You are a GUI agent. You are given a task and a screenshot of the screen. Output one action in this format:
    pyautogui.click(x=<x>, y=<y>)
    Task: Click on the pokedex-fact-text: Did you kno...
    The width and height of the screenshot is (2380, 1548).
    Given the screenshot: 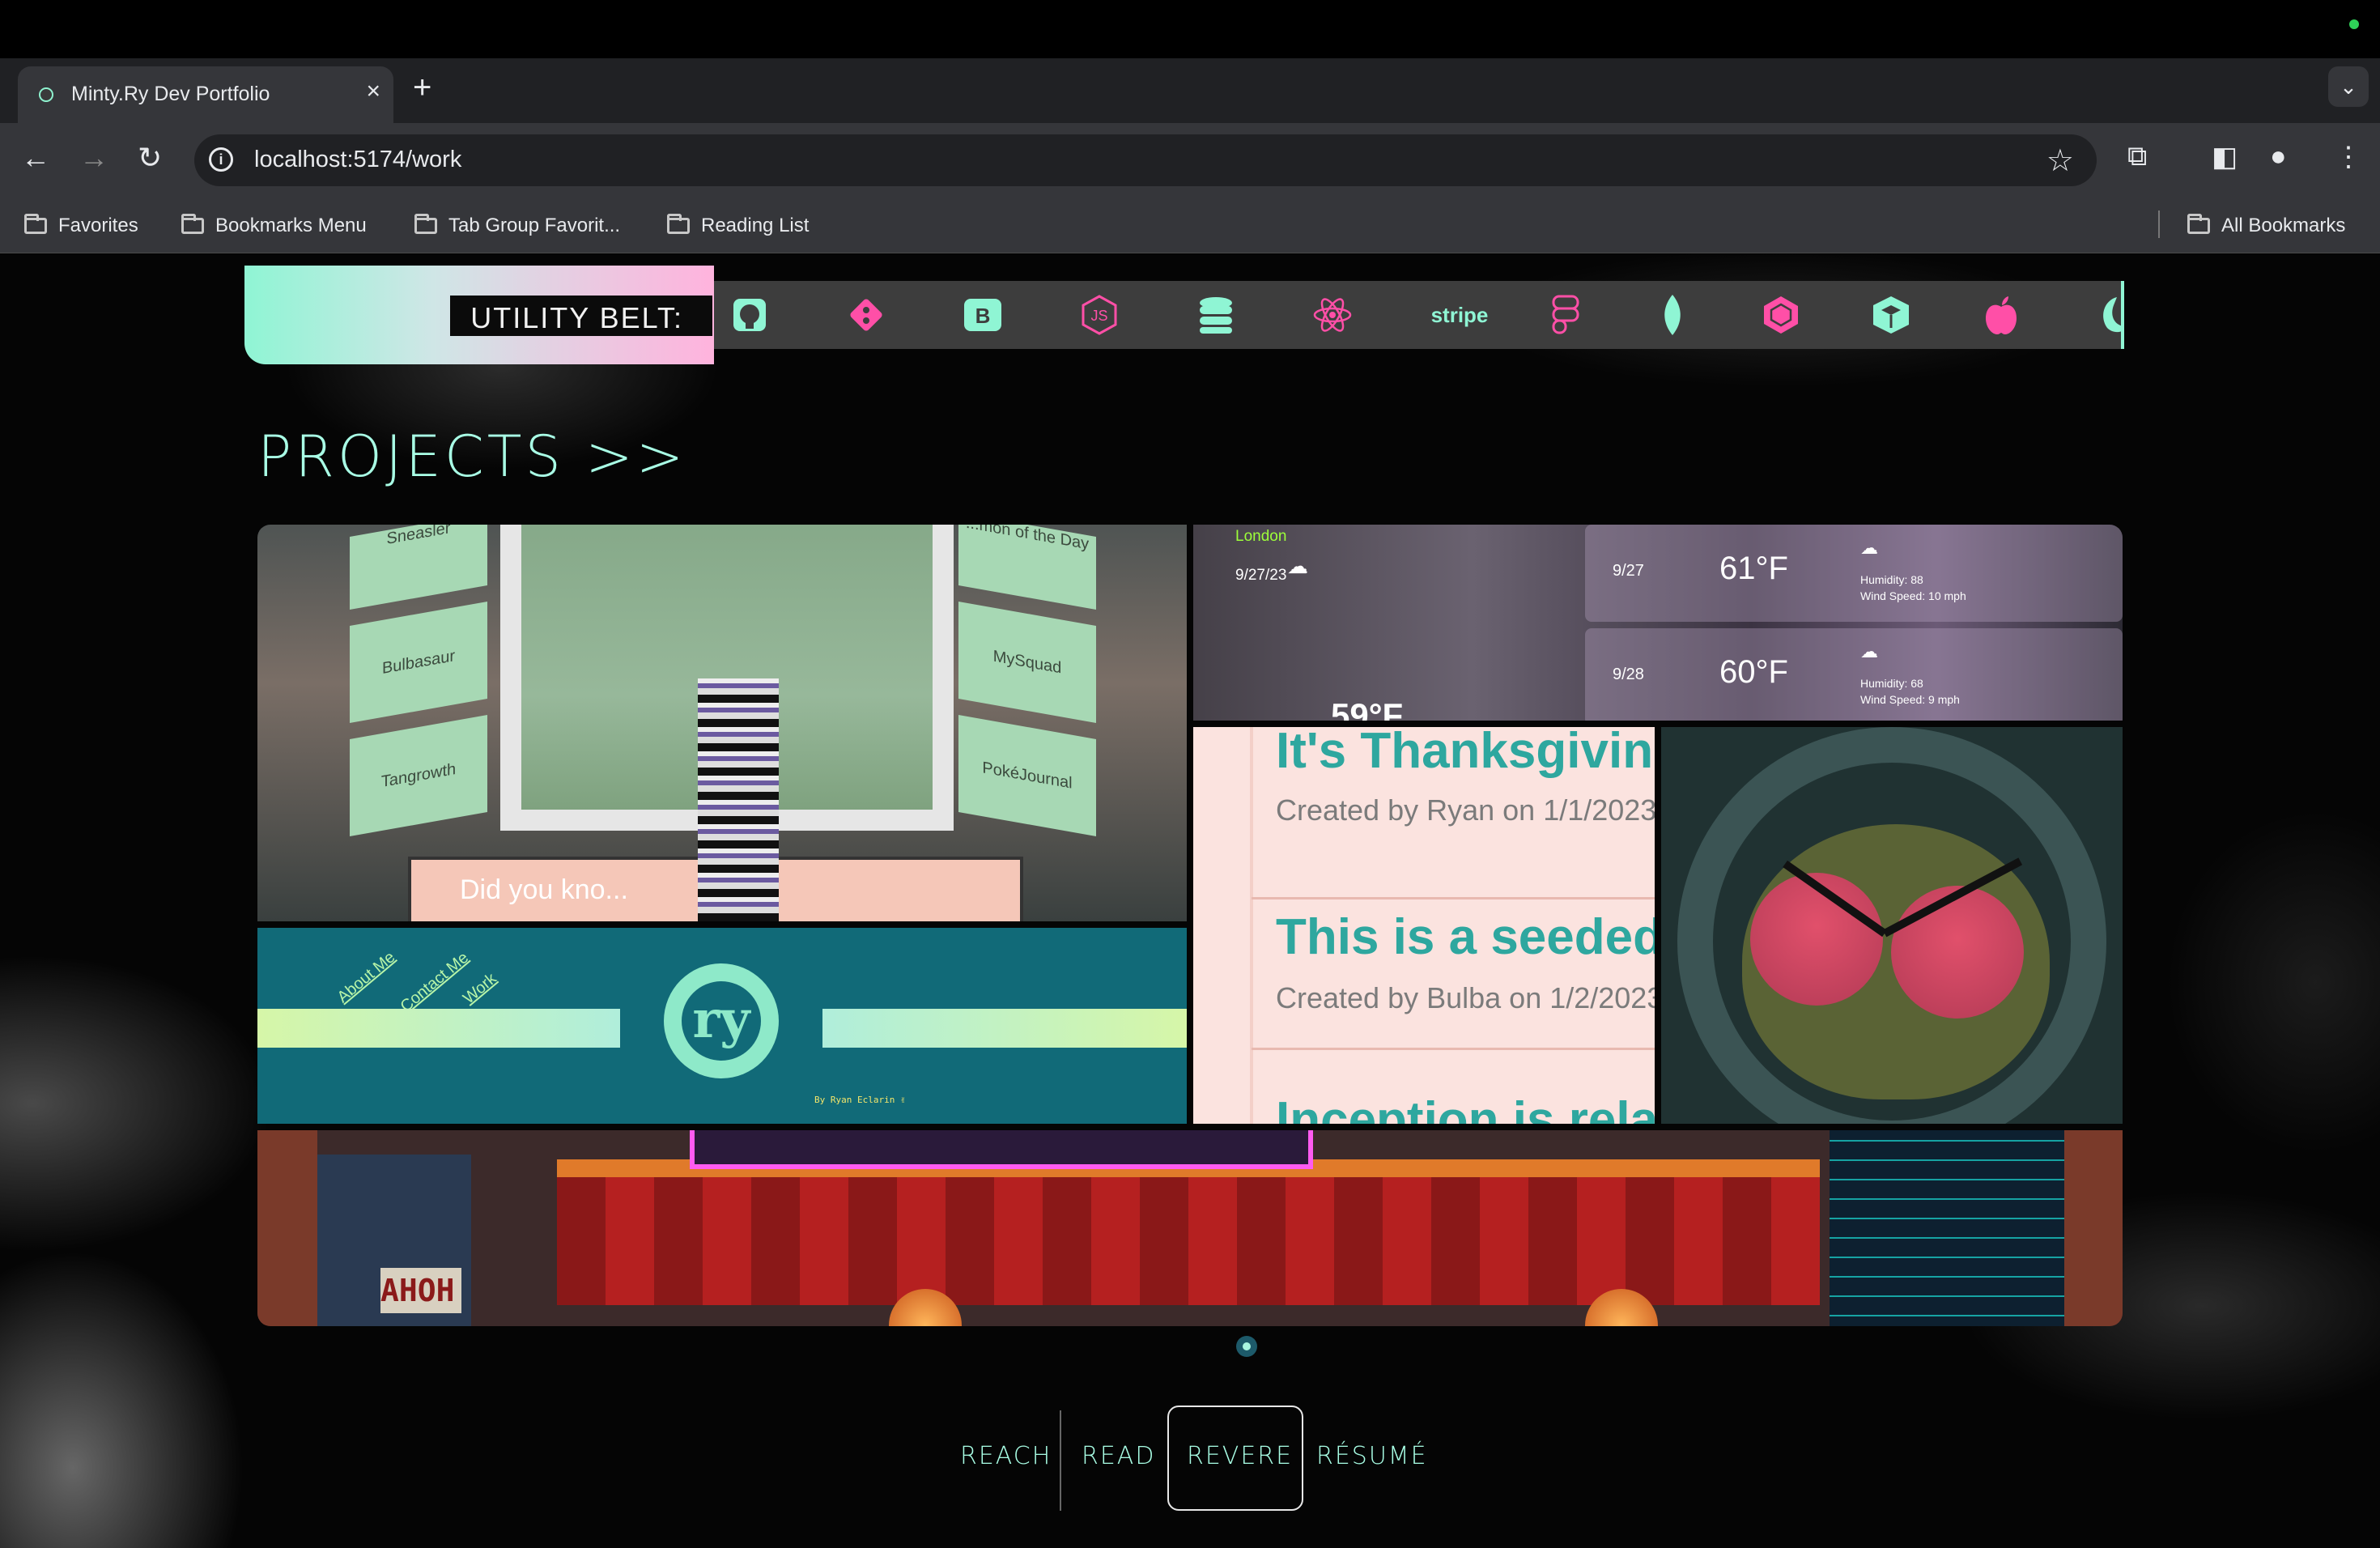 What is the action you would take?
    pyautogui.click(x=544, y=890)
    